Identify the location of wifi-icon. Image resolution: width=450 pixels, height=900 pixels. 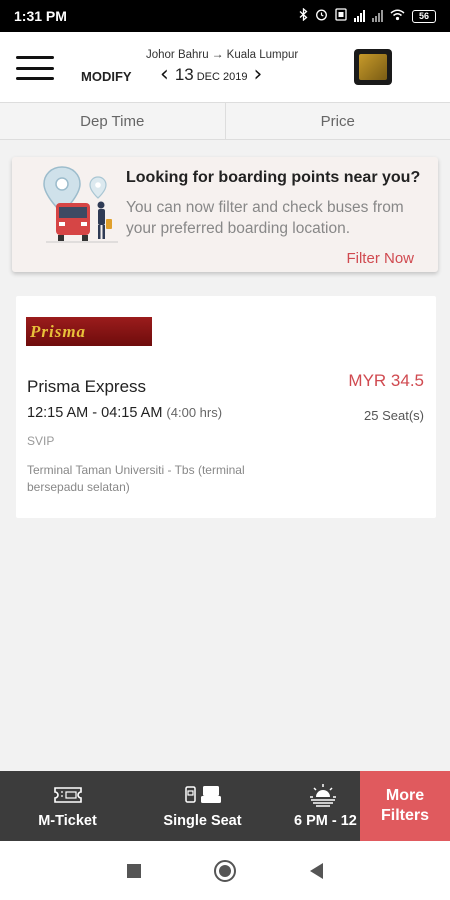
(397, 16).